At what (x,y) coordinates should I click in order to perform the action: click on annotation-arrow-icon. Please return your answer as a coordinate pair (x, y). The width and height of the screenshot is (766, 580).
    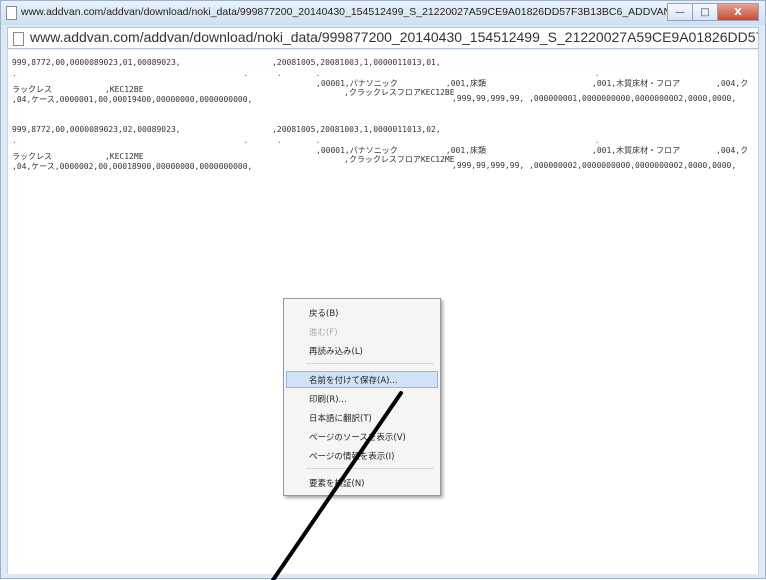
    Looking at the image, I should click on (337, 485).